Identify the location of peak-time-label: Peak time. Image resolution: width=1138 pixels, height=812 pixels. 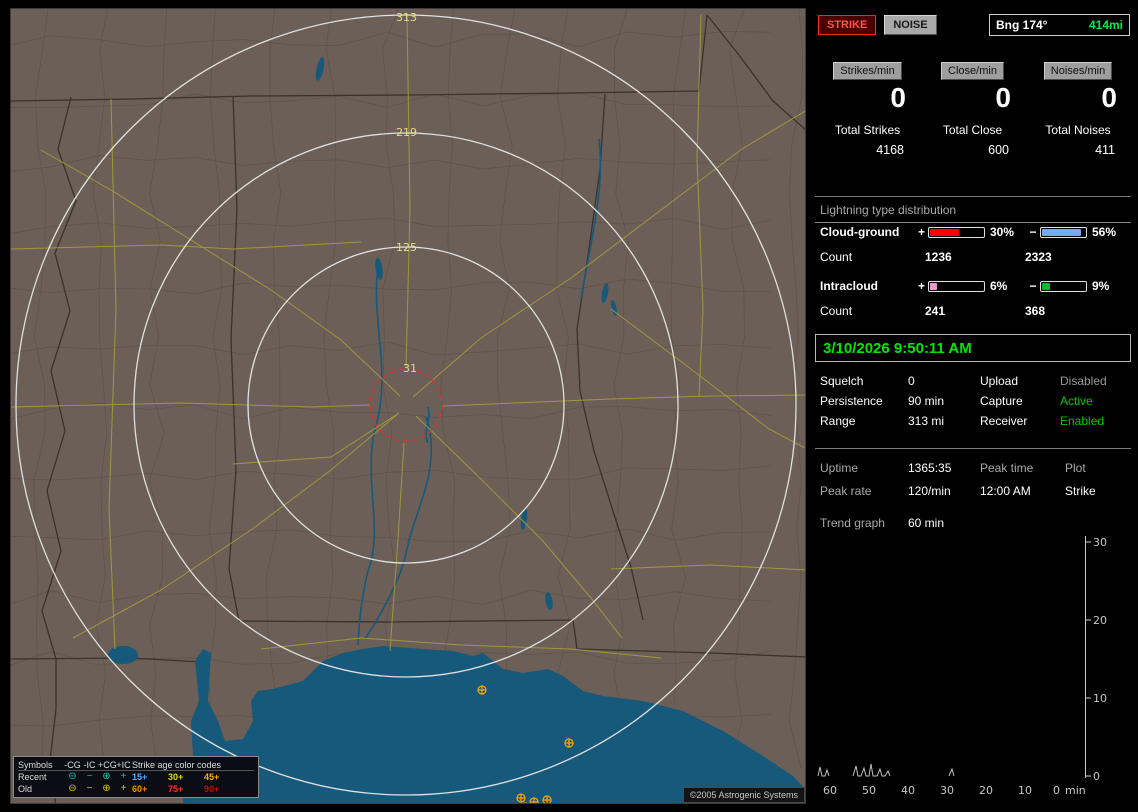
(1007, 468).